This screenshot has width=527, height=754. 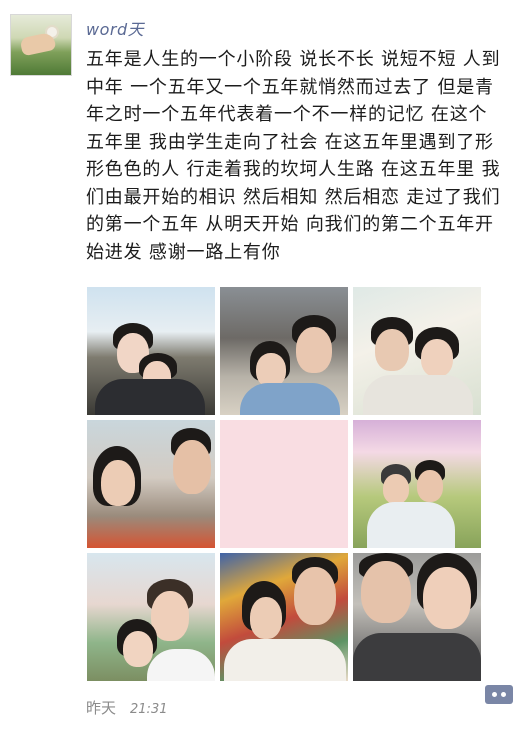 What do you see at coordinates (38, 44) in the screenshot?
I see `avatar-hand` at bounding box center [38, 44].